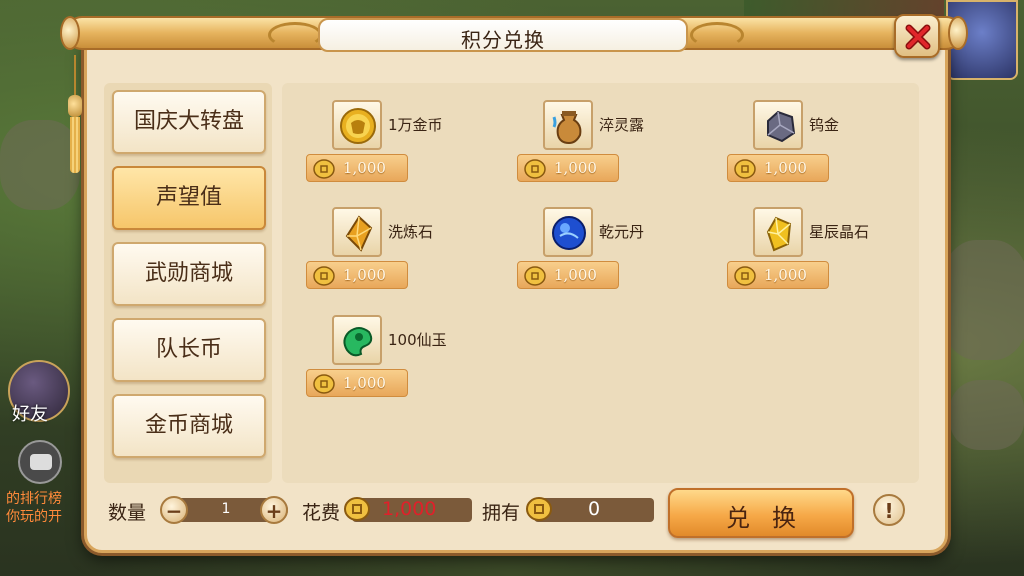 This screenshot has width=1024, height=576. I want to click on shop-item: 星辰晶石 1,000, so click(827, 252).